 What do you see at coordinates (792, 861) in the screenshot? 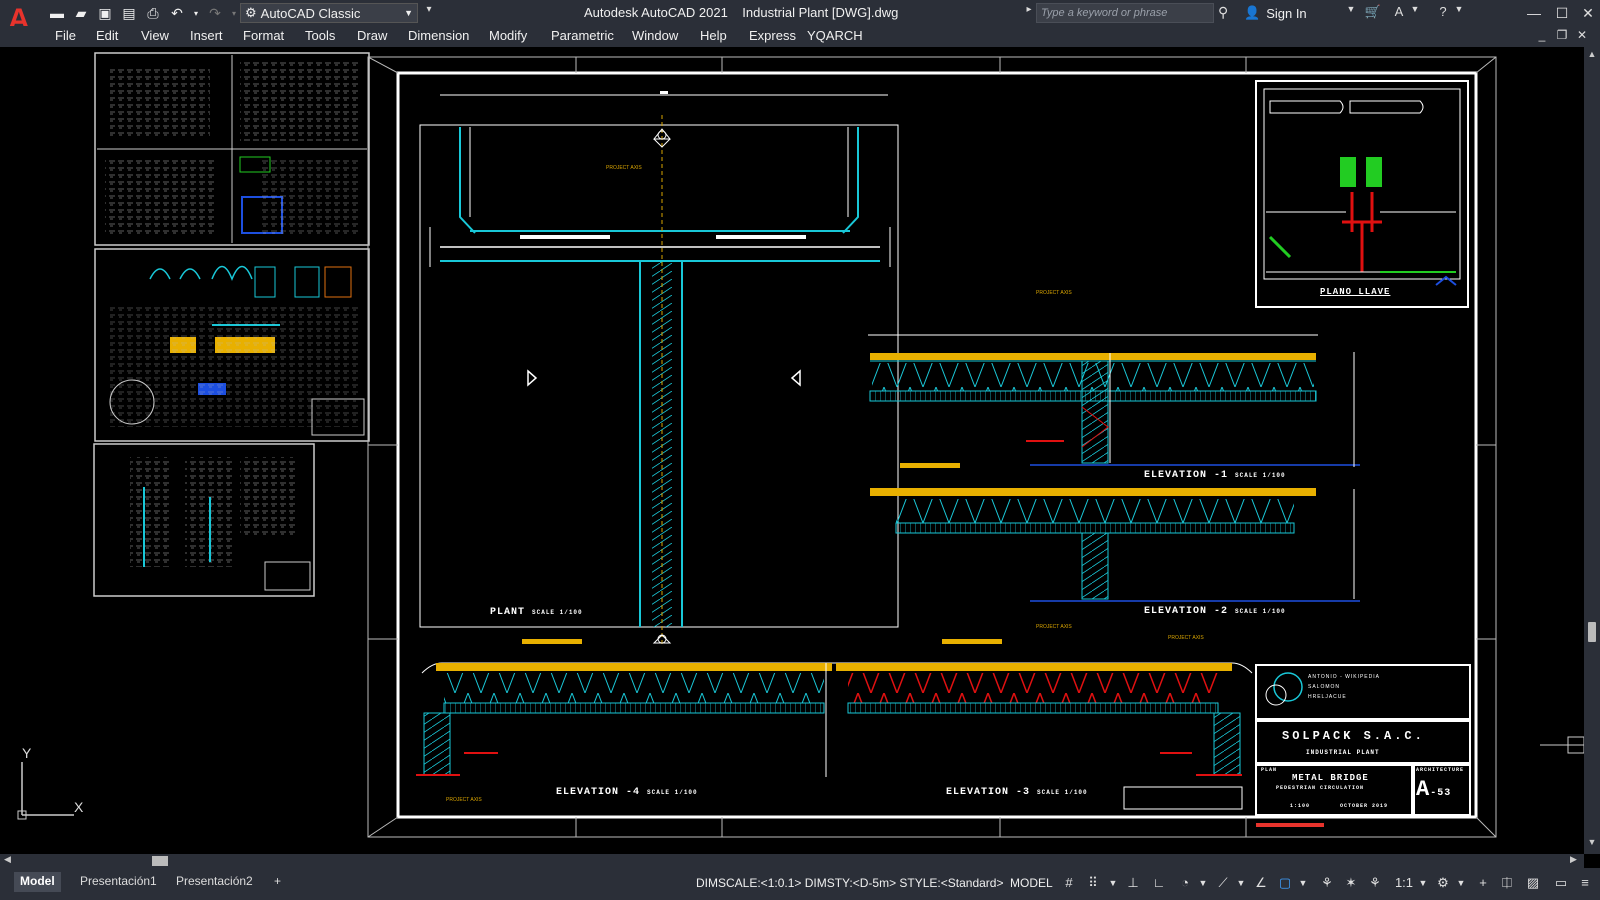
I see `horizontal-scrollbar: ◀ ▶` at bounding box center [792, 861].